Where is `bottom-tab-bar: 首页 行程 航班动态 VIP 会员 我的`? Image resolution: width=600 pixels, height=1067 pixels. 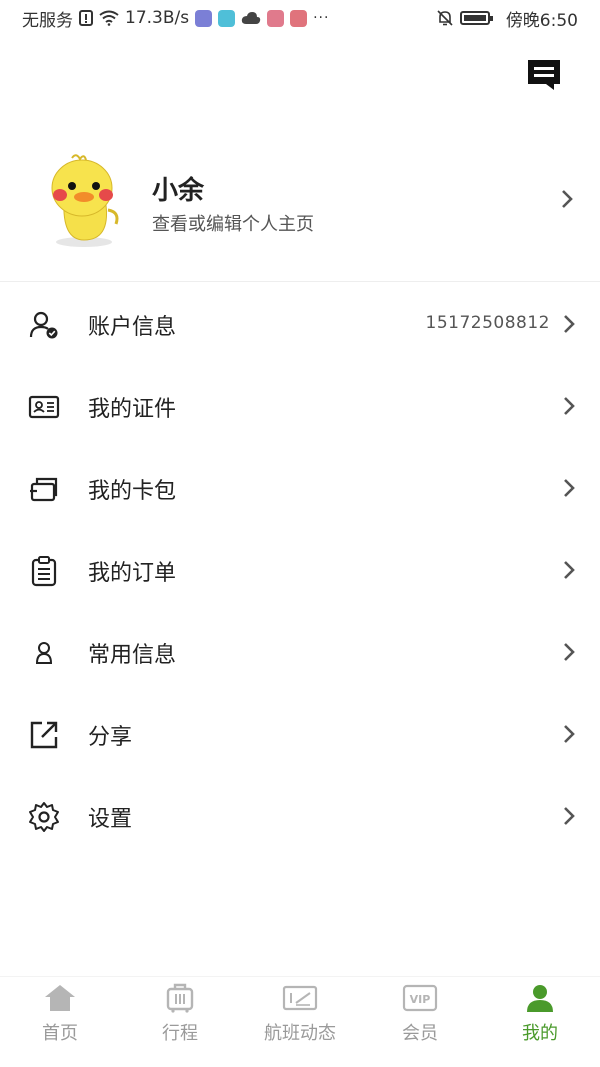 bottom-tab-bar: 首页 行程 航班动态 VIP 会员 我的 is located at coordinates (300, 1021).